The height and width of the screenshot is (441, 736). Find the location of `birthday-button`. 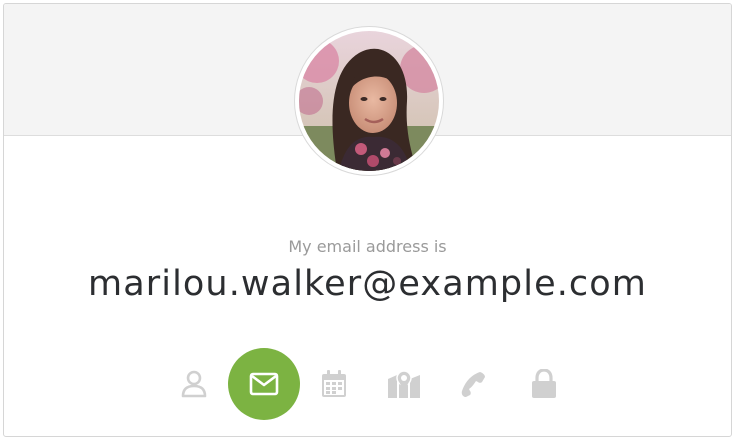

birthday-button is located at coordinates (334, 384).